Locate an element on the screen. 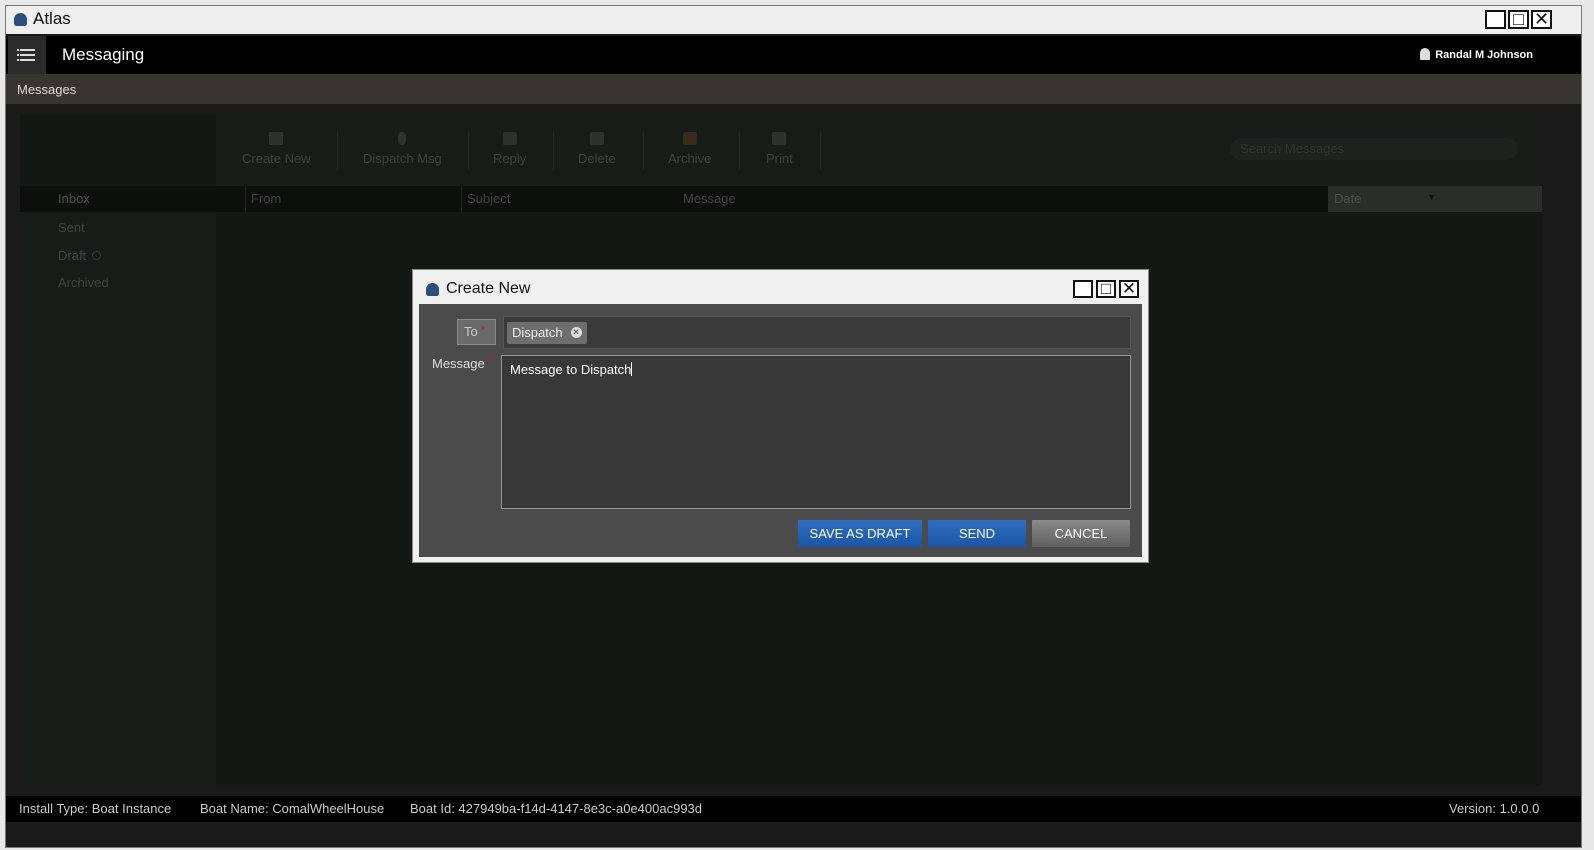  remove-recipient-icon: ✕ is located at coordinates (576, 332).